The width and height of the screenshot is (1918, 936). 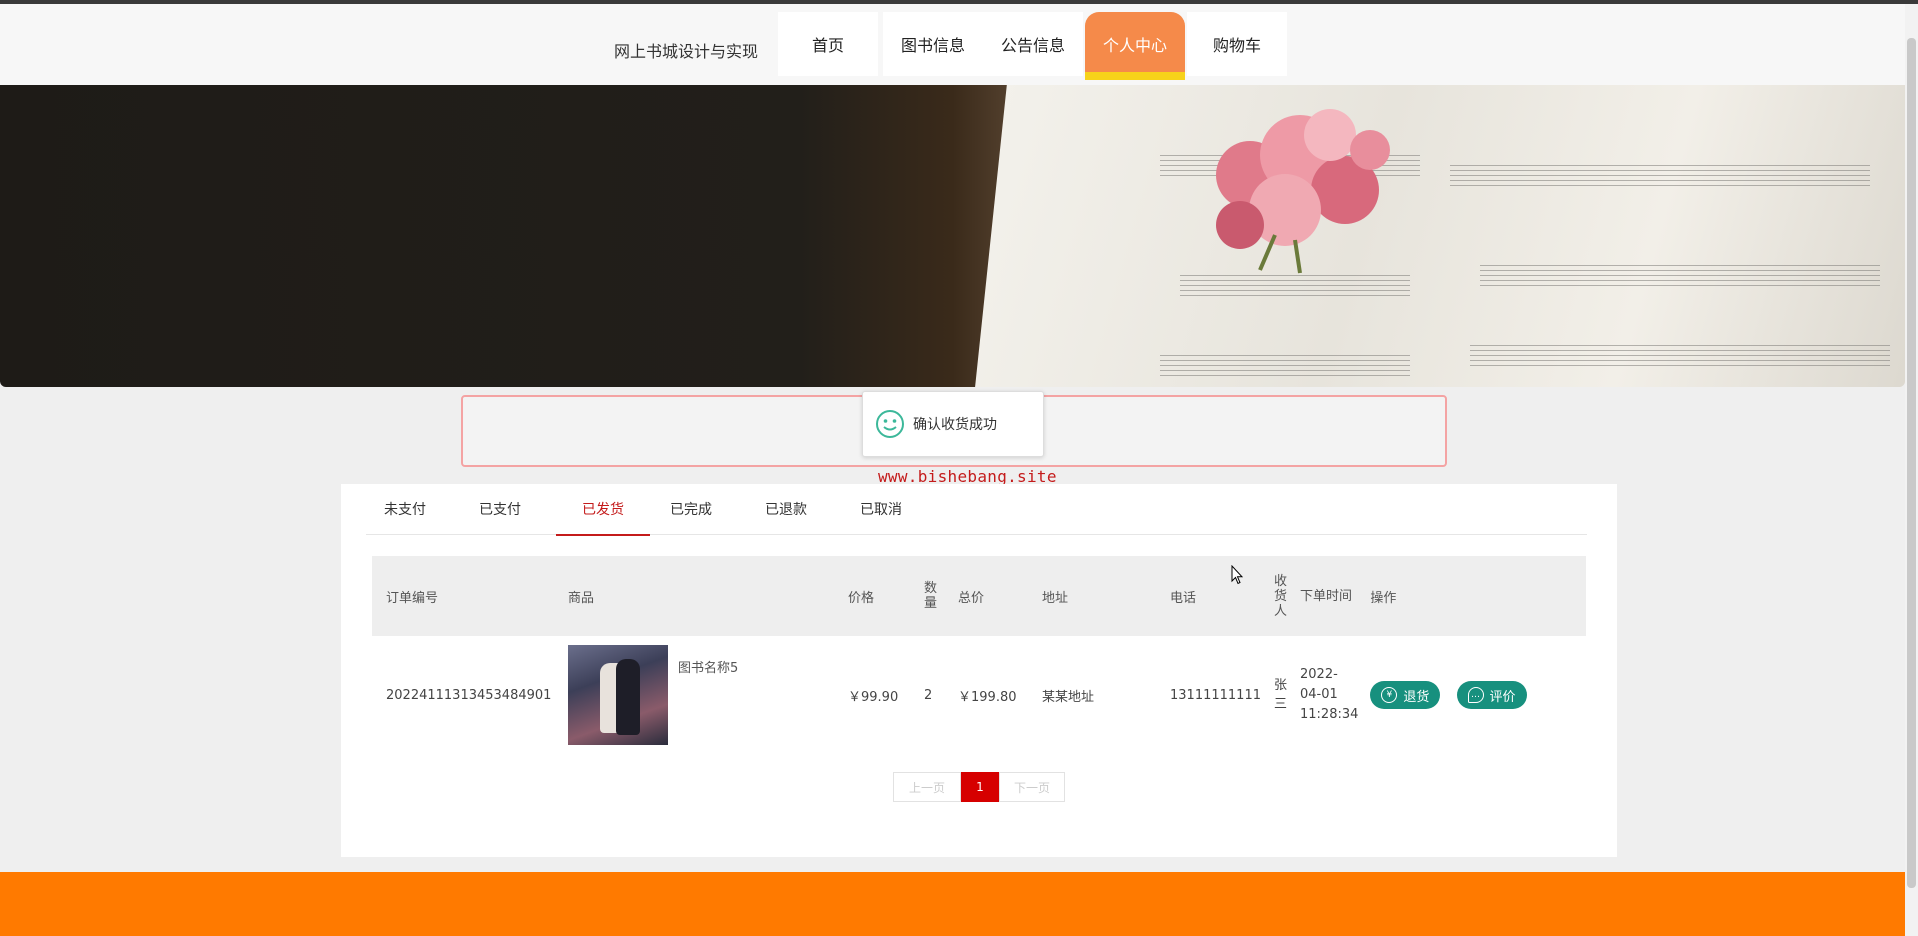 What do you see at coordinates (861, 598) in the screenshot?
I see `col-price: 价格` at bounding box center [861, 598].